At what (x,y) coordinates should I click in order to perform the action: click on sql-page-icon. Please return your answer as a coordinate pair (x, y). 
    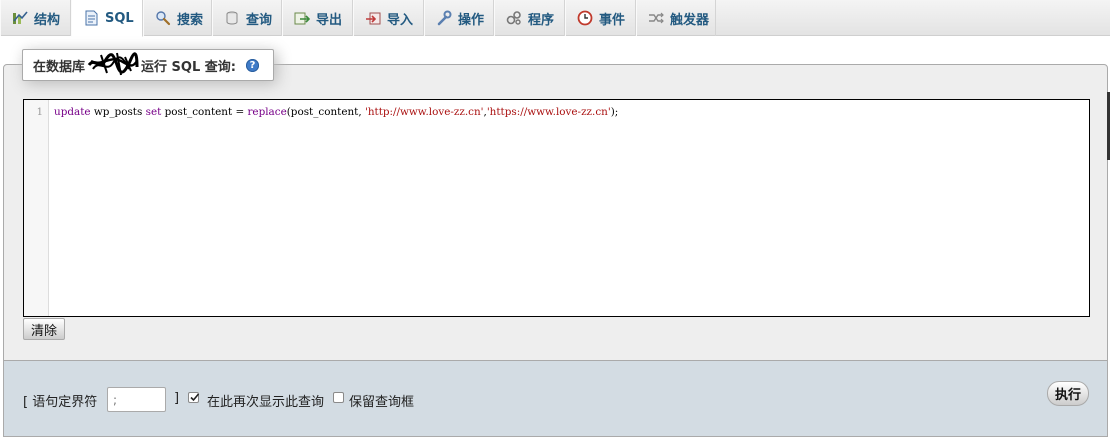
    Looking at the image, I should click on (91, 18).